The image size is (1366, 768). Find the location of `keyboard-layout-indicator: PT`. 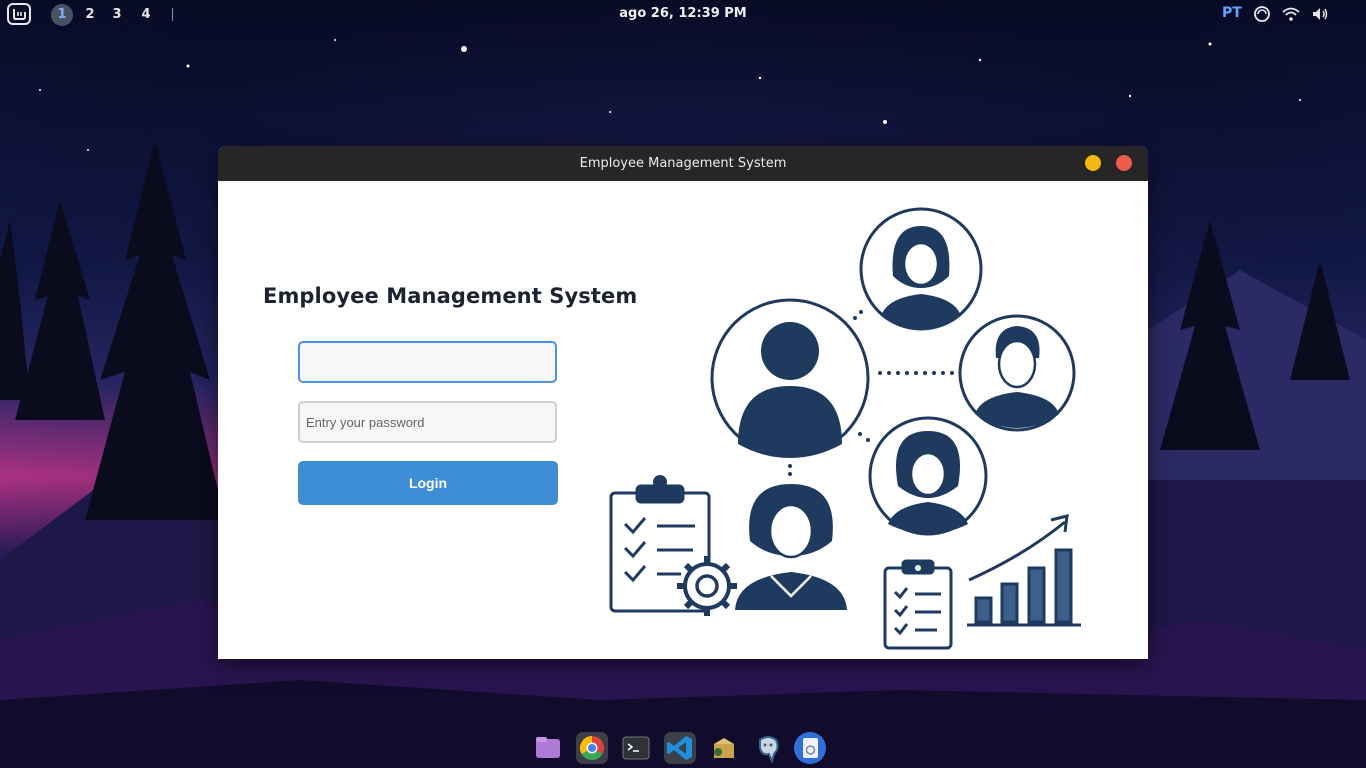

keyboard-layout-indicator: PT is located at coordinates (1232, 13).